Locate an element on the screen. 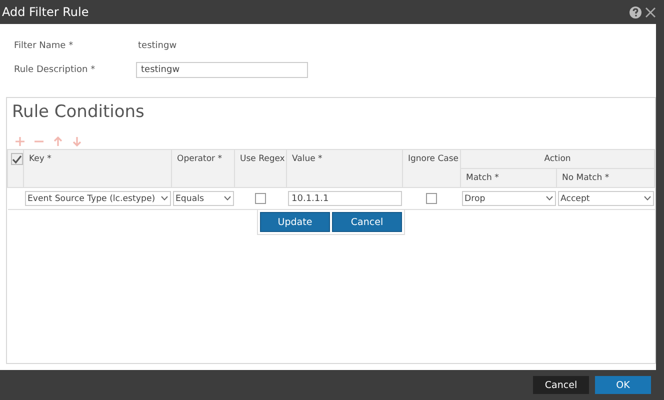 The image size is (664, 400). ok-button: OK is located at coordinates (623, 385).